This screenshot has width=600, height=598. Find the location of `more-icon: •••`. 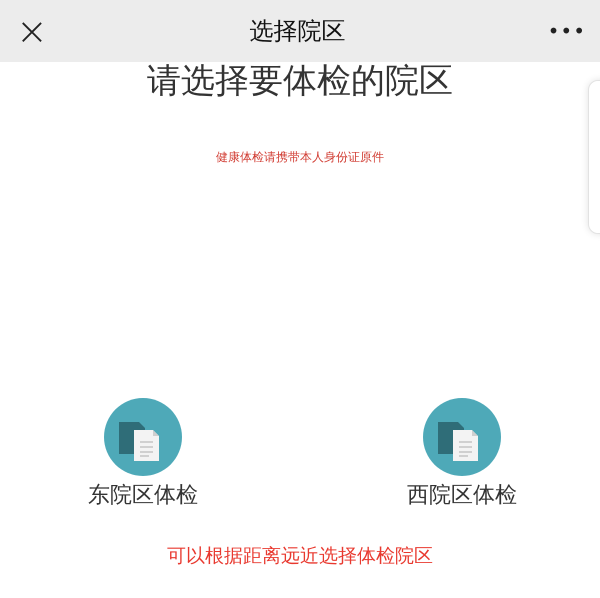

more-icon: ••• is located at coordinates (567, 31).